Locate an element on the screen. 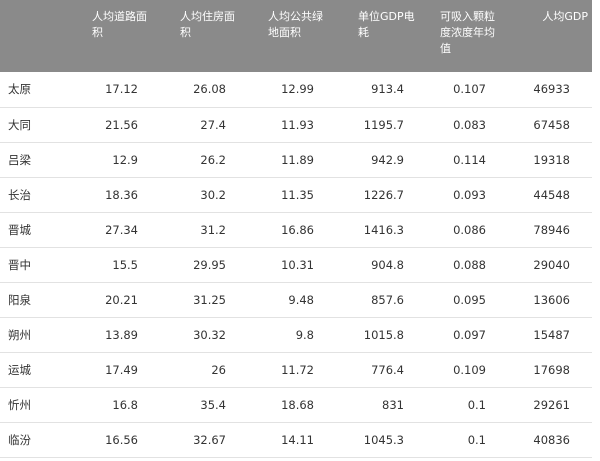 The image size is (600, 461). cell-city: 晋城 is located at coordinates (36, 230).